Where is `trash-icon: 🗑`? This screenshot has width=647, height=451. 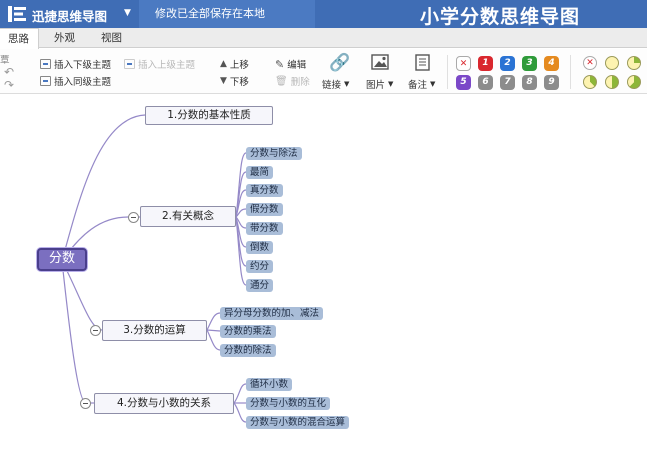
trash-icon: 🗑 is located at coordinates (281, 81).